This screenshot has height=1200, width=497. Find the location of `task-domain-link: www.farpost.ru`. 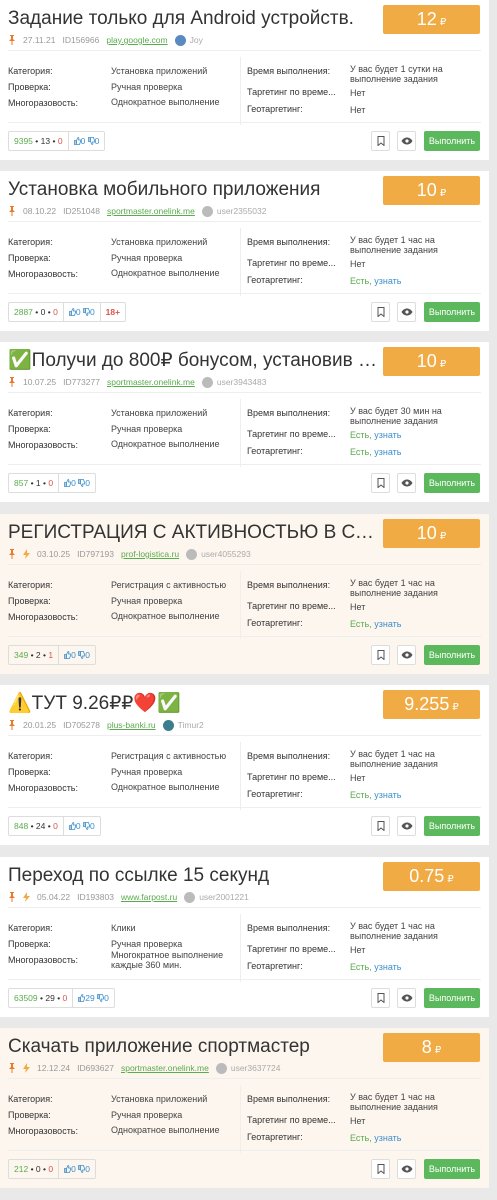

task-domain-link: www.farpost.ru is located at coordinates (149, 897).